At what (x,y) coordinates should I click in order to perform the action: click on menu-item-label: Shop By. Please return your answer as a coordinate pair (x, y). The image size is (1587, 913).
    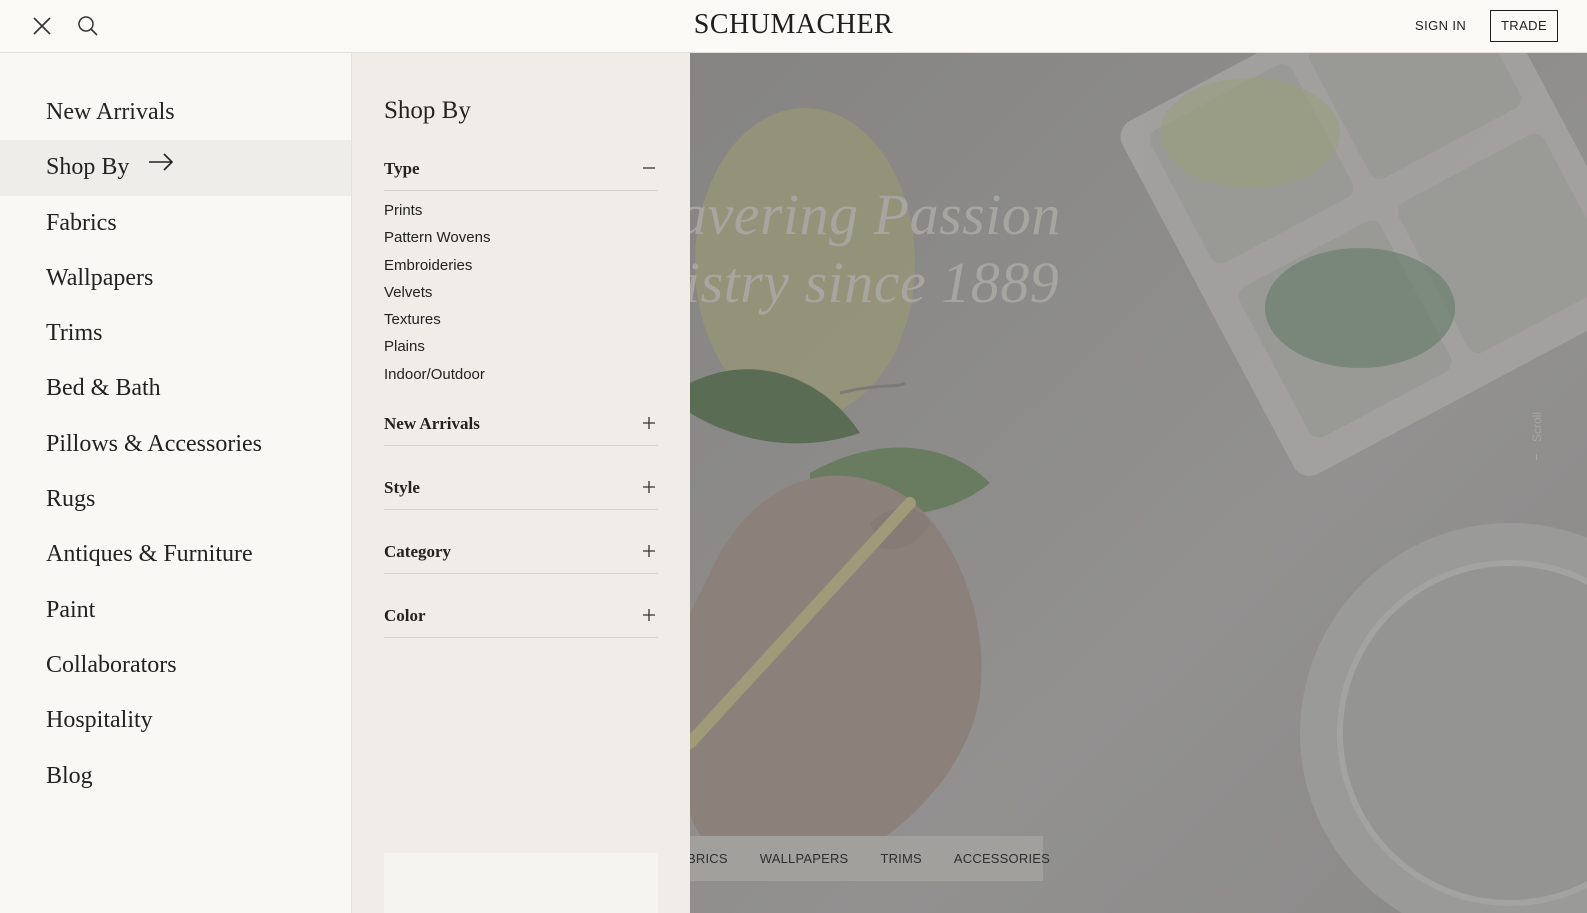
    Looking at the image, I should click on (88, 167).